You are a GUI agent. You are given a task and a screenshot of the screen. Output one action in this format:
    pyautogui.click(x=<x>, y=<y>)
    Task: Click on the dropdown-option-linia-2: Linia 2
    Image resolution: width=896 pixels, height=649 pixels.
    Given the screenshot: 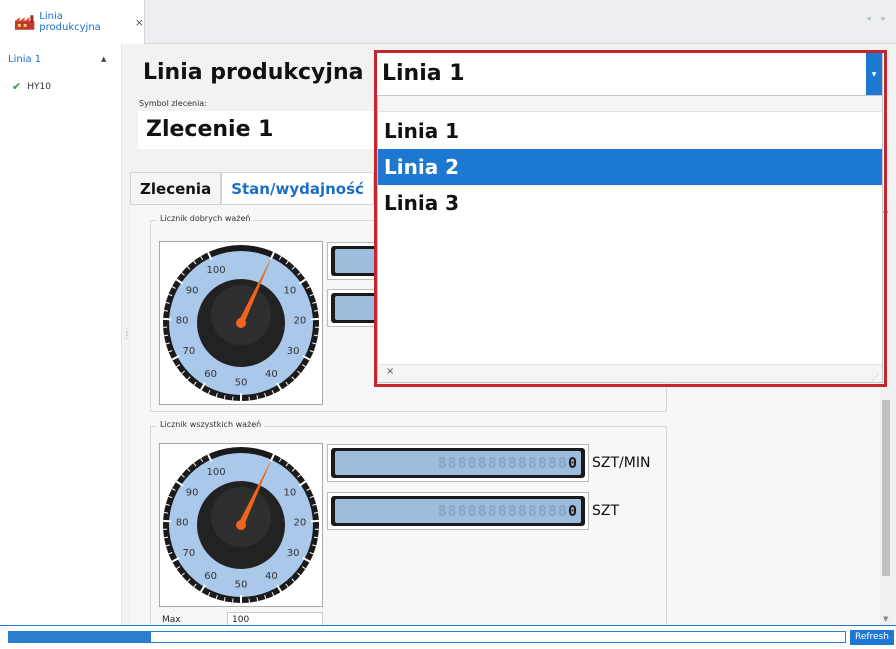 What is the action you would take?
    pyautogui.click(x=630, y=167)
    